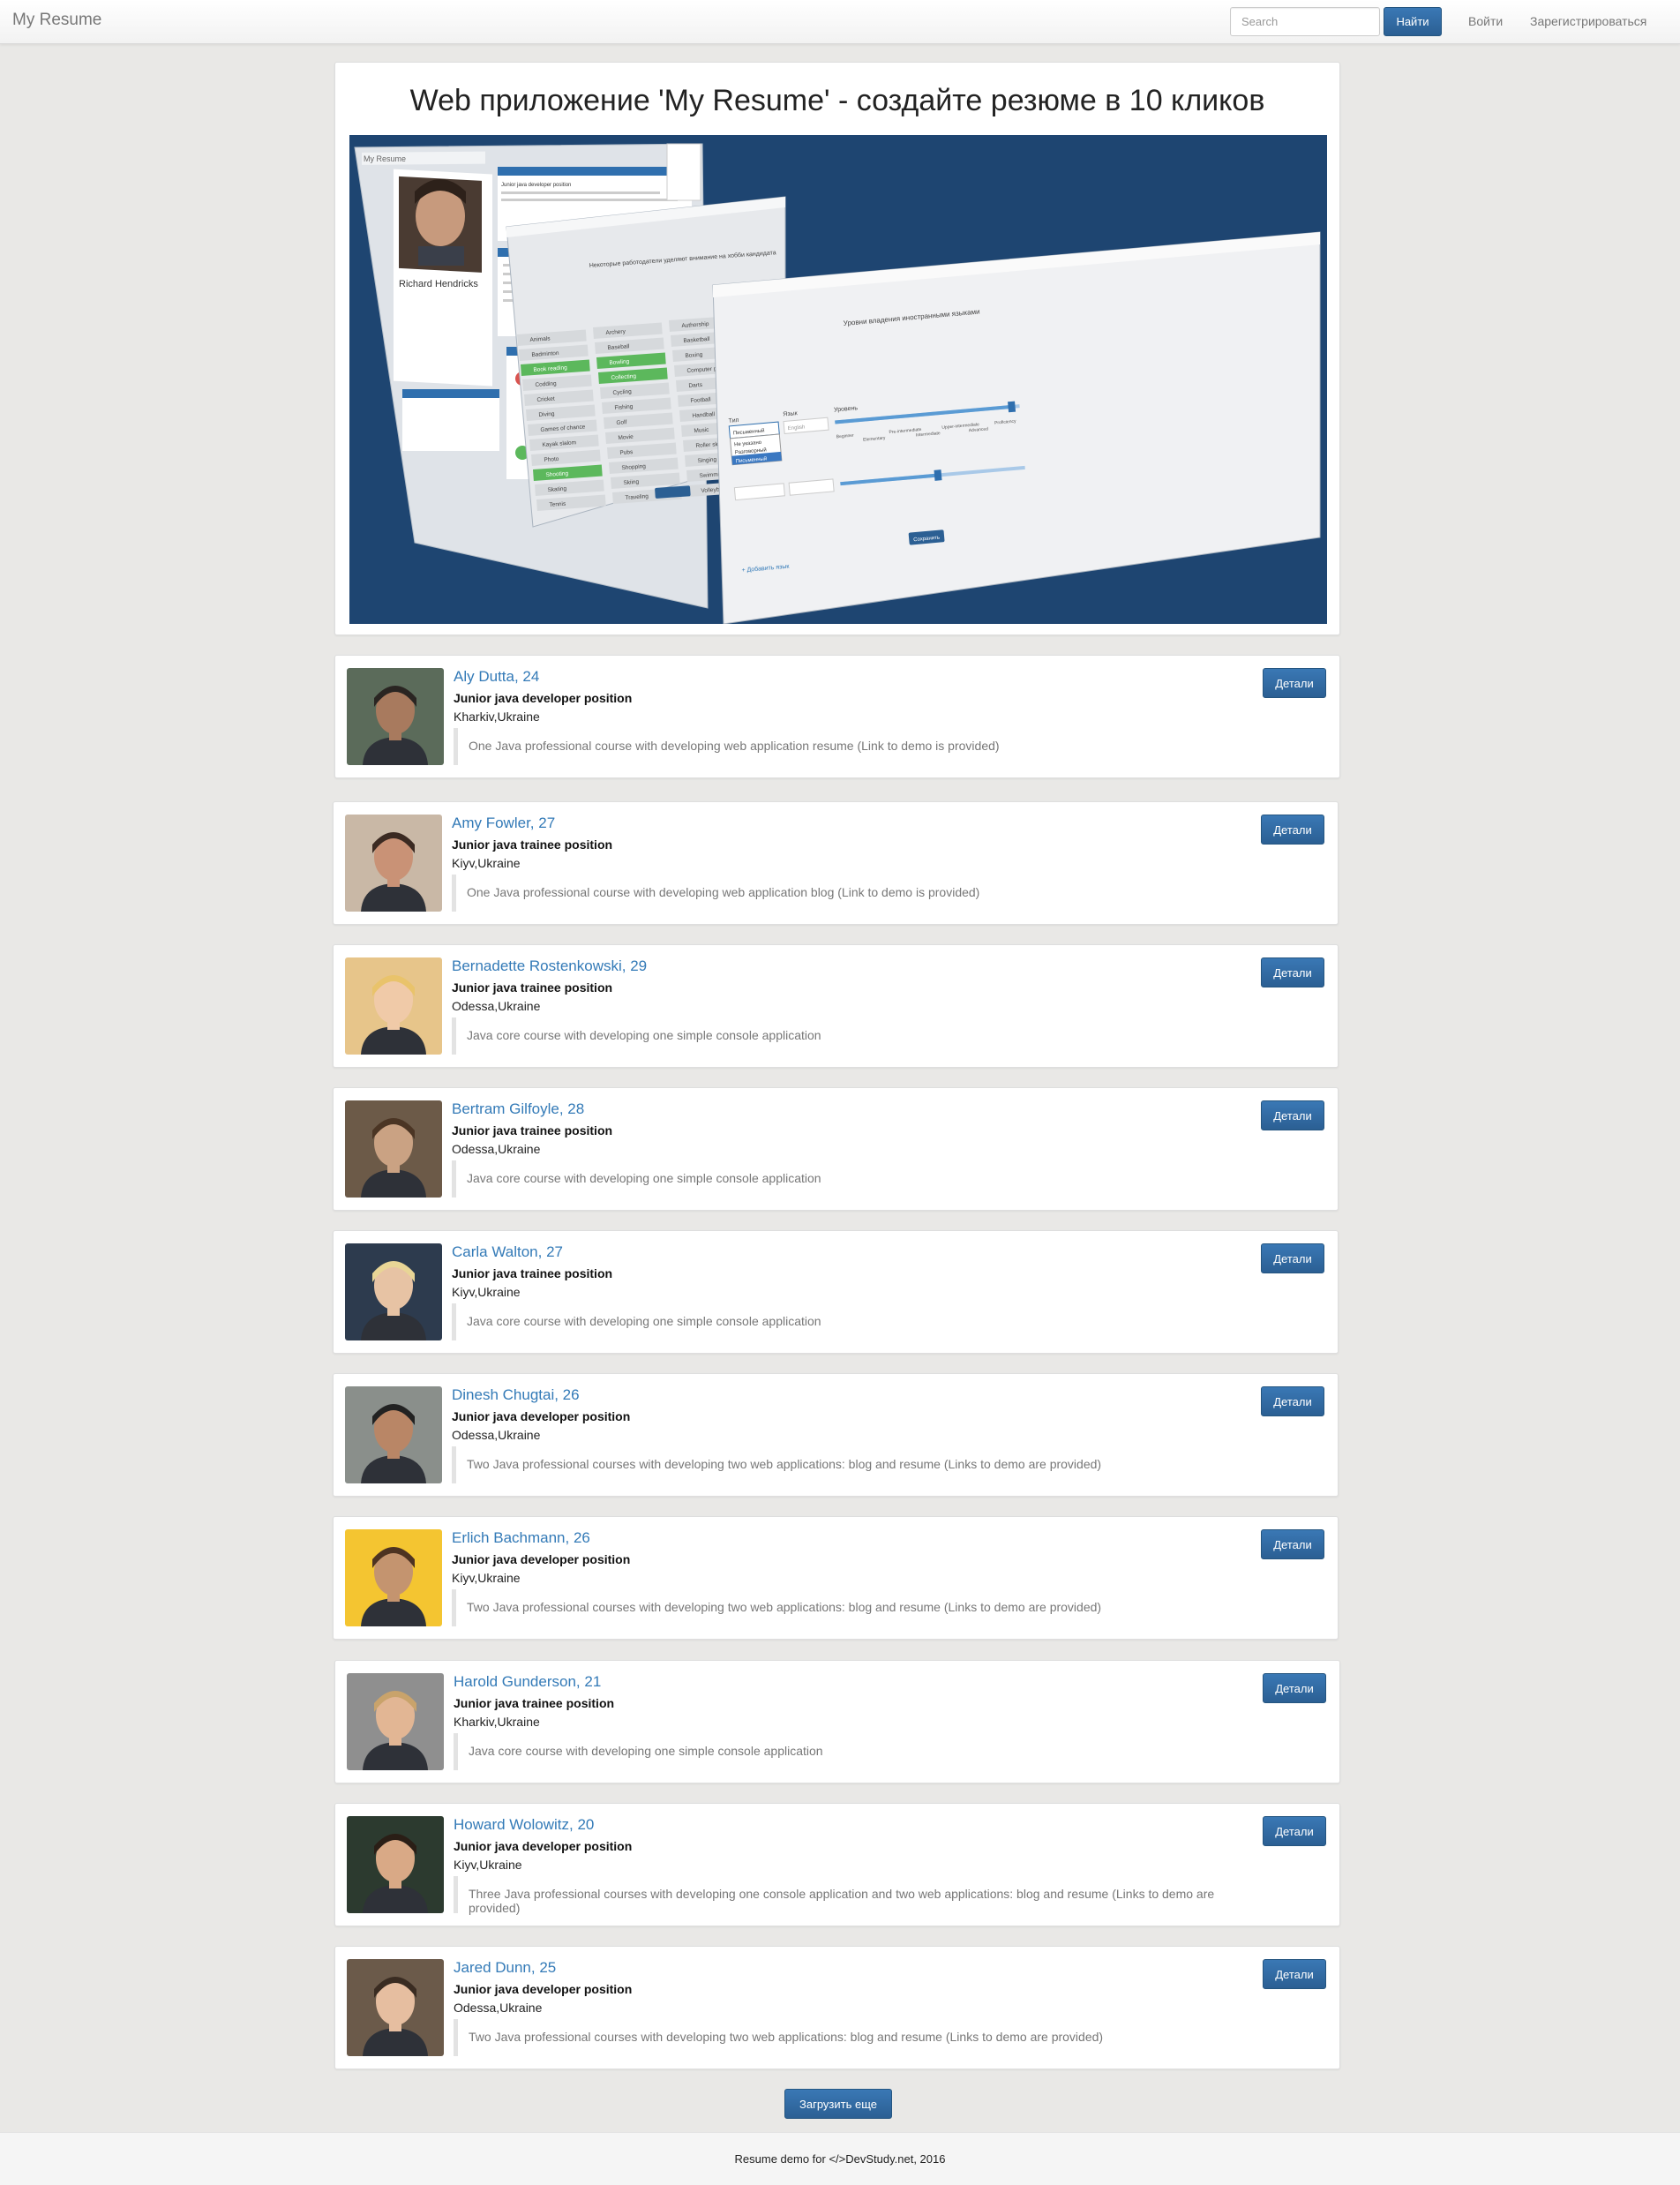 This screenshot has width=1680, height=2185. Describe the element at coordinates (549, 966) in the screenshot. I see `resume-name-link: Bernadette Rostenkowski, 29` at that location.